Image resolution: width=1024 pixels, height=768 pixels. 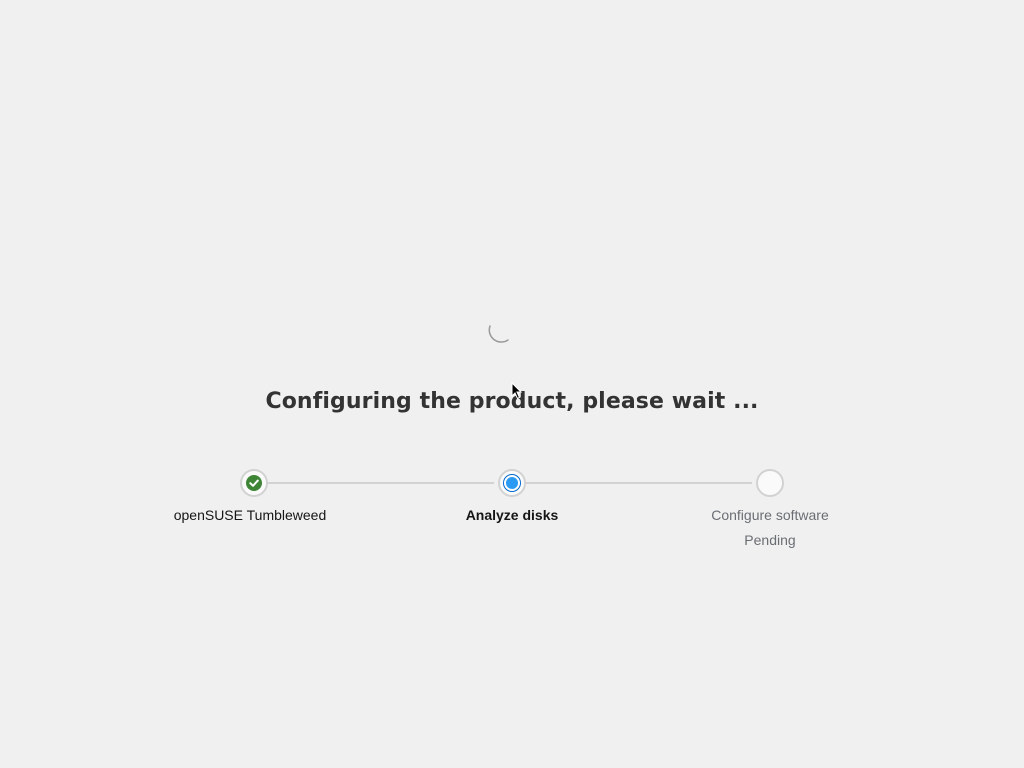 What do you see at coordinates (250, 515) in the screenshot?
I see `step-label: openSUSE Tumbleweed` at bounding box center [250, 515].